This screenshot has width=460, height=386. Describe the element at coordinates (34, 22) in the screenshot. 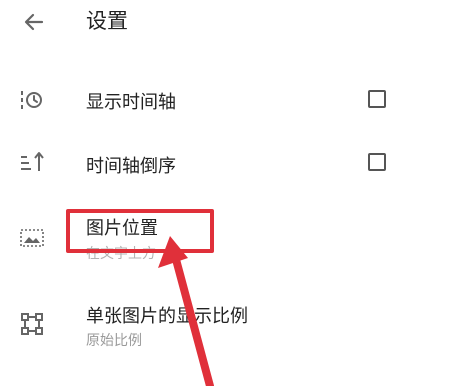

I see `arrow-left-icon` at that location.